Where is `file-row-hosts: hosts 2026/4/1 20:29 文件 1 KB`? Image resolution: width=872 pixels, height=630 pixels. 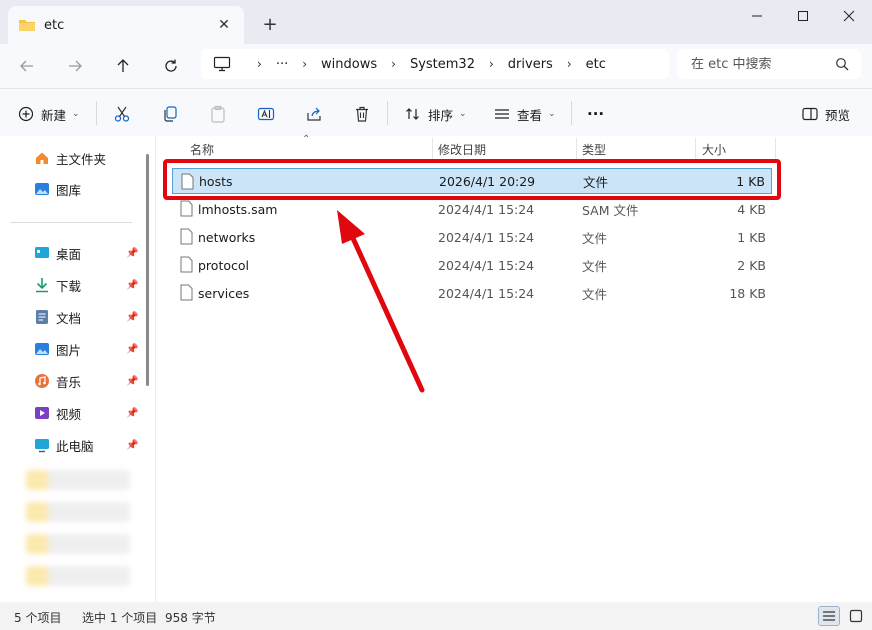 file-row-hosts: hosts 2026/4/1 20:29 文件 1 KB is located at coordinates (472, 181).